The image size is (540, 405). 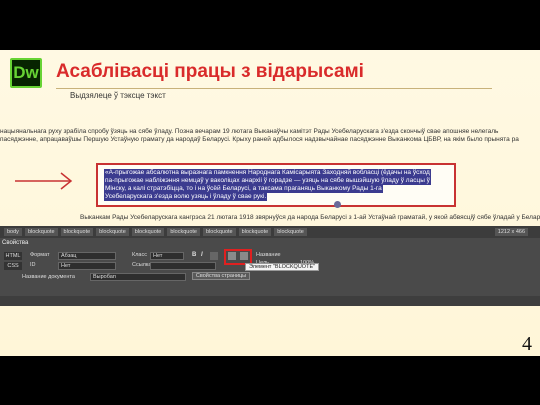 What do you see at coordinates (118, 95) in the screenshot?
I see `slide-subtitle: Выдзялеце ў тэксце тэкст` at bounding box center [118, 95].